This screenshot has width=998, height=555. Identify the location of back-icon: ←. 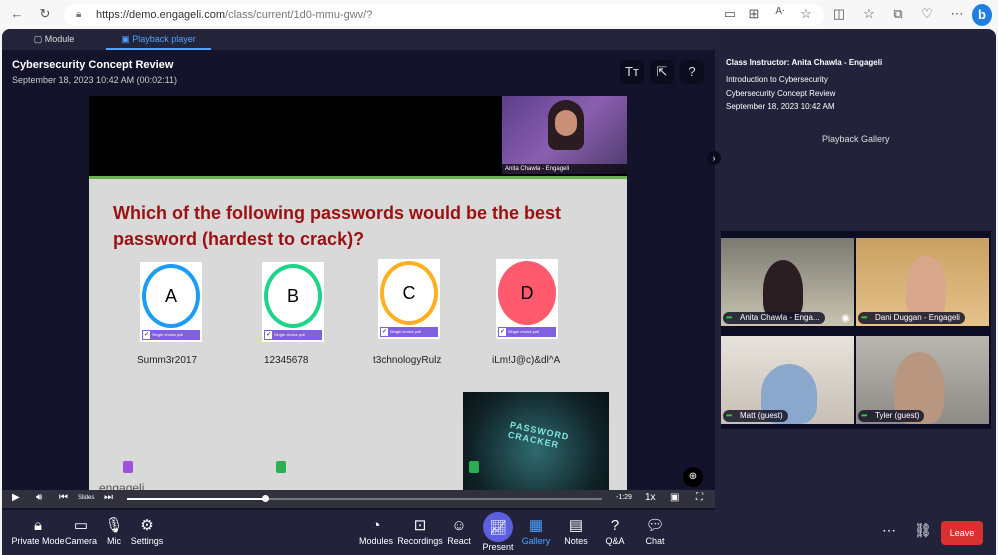
(17, 13).